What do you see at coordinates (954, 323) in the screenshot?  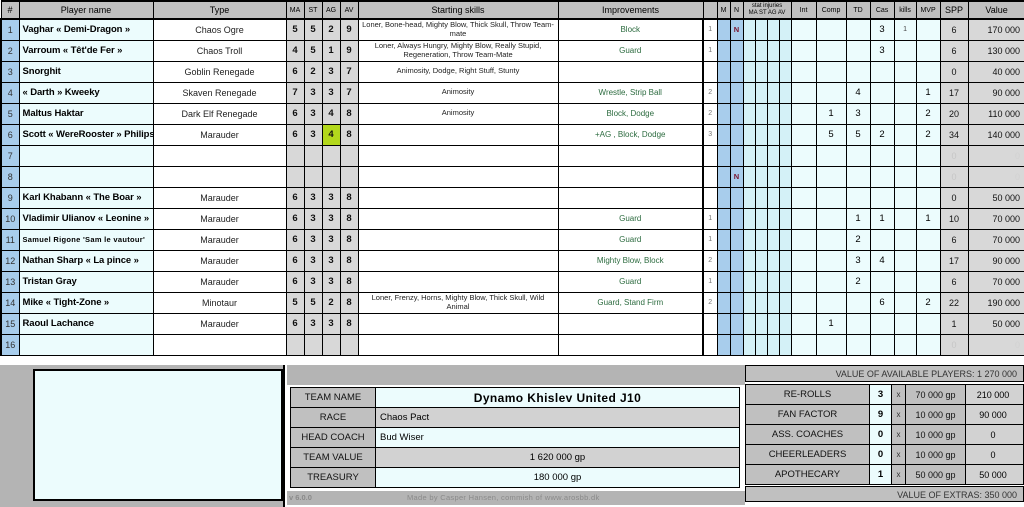 I see `spp-cell-15: 1` at bounding box center [954, 323].